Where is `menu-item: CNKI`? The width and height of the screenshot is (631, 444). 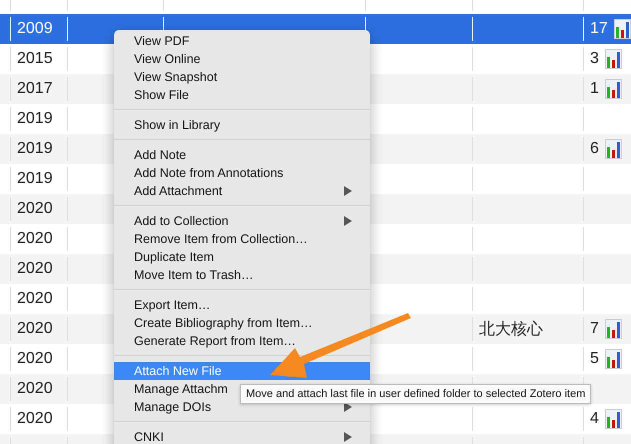
menu-item: CNKI is located at coordinates (242, 436).